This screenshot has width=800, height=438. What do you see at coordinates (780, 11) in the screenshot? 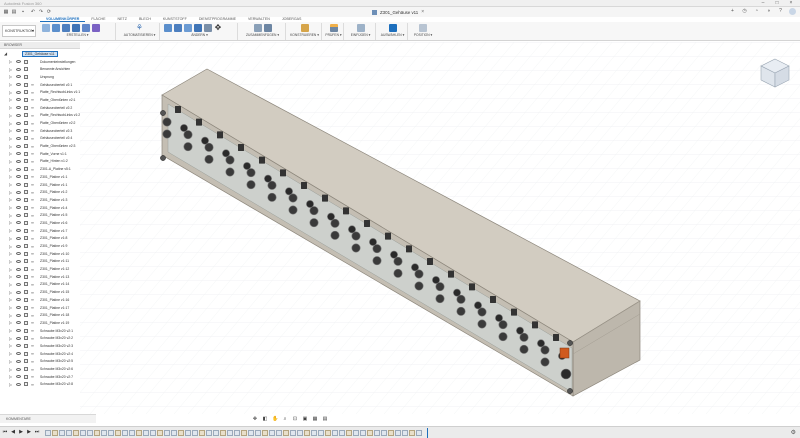
I see `help-icon: ?` at bounding box center [780, 11].